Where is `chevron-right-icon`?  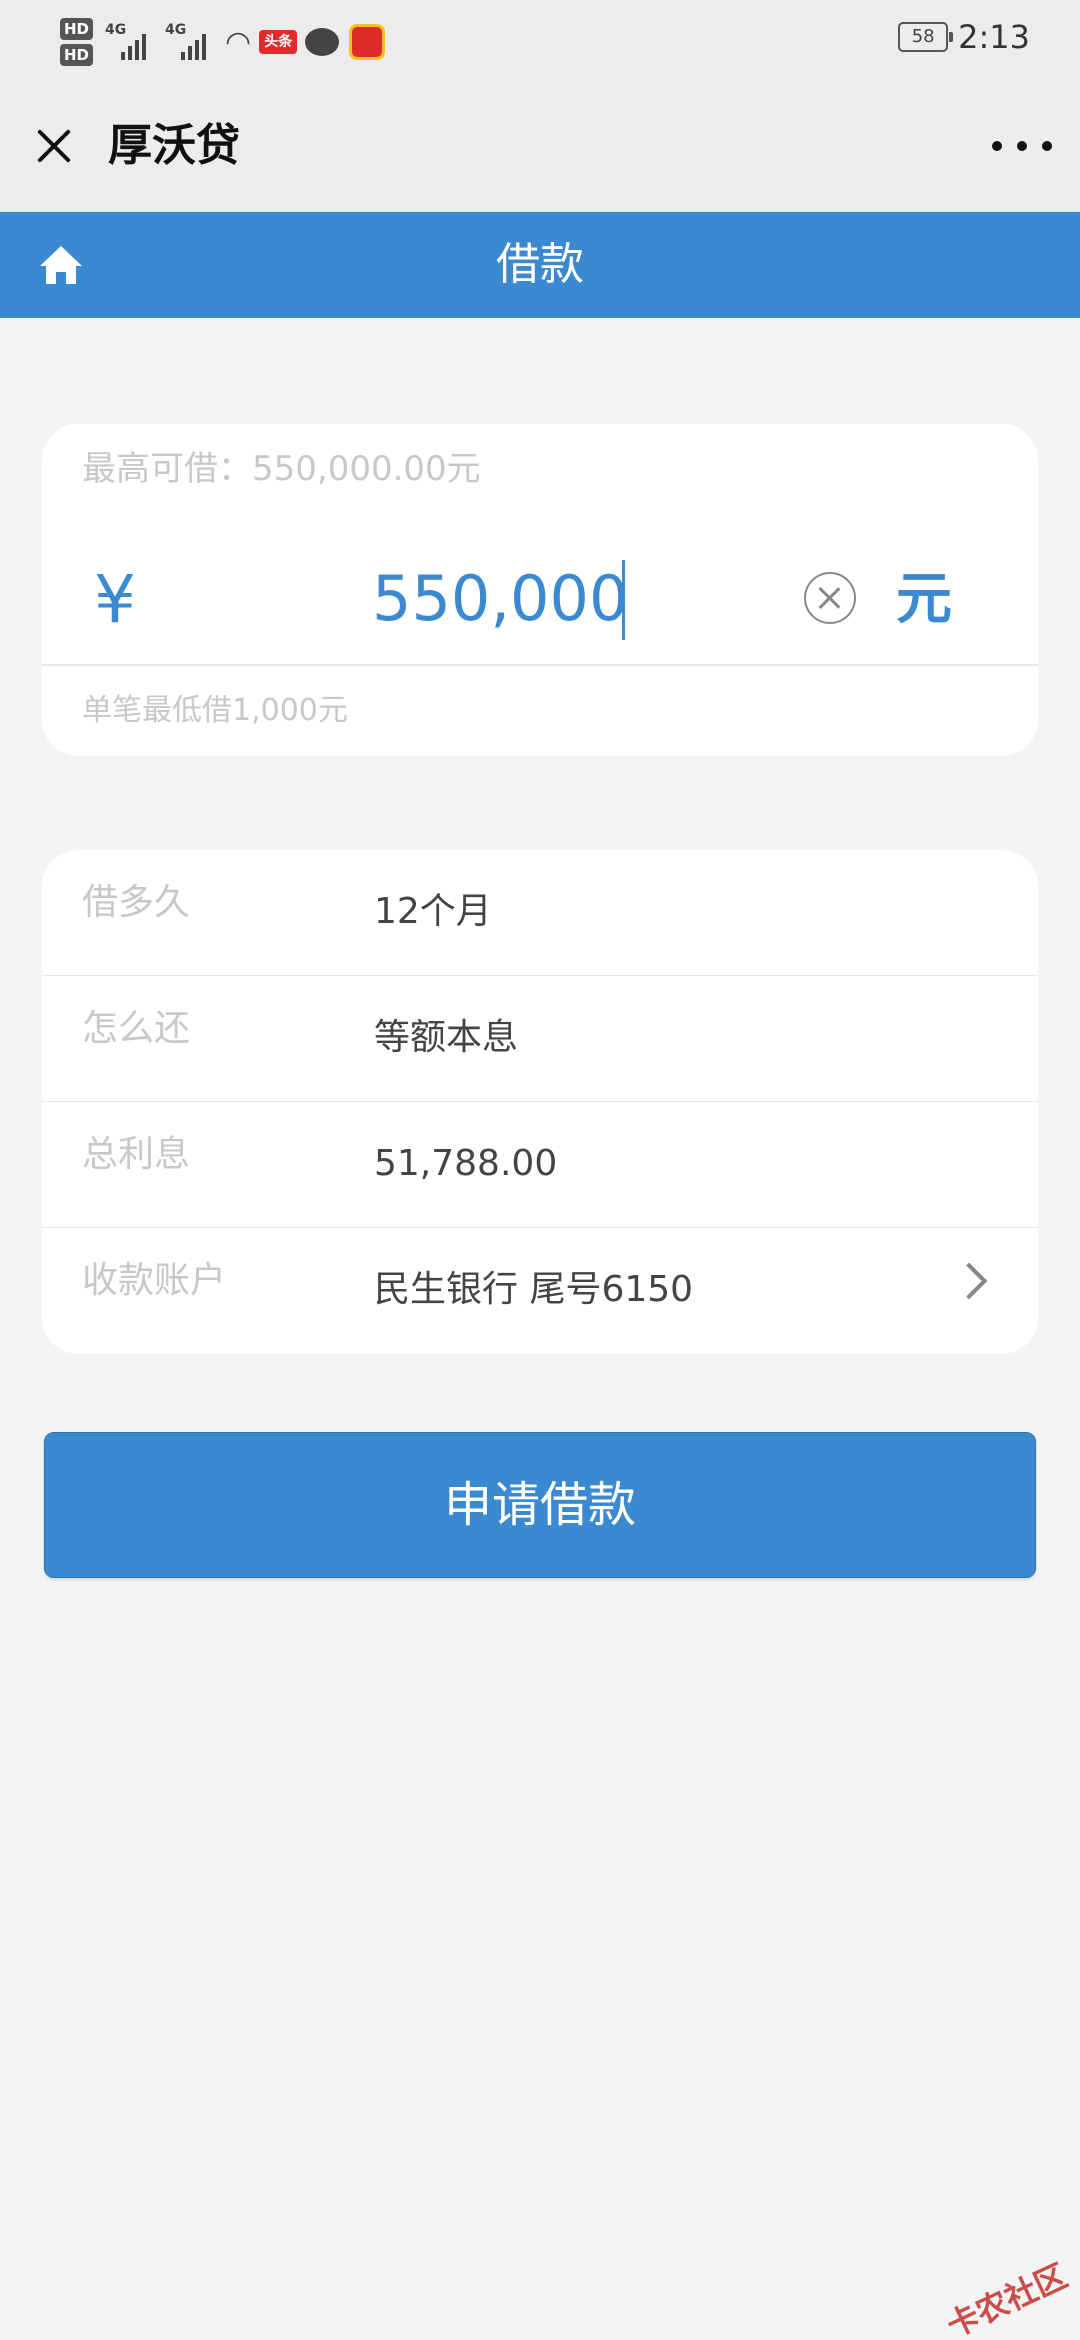 chevron-right-icon is located at coordinates (969, 1281).